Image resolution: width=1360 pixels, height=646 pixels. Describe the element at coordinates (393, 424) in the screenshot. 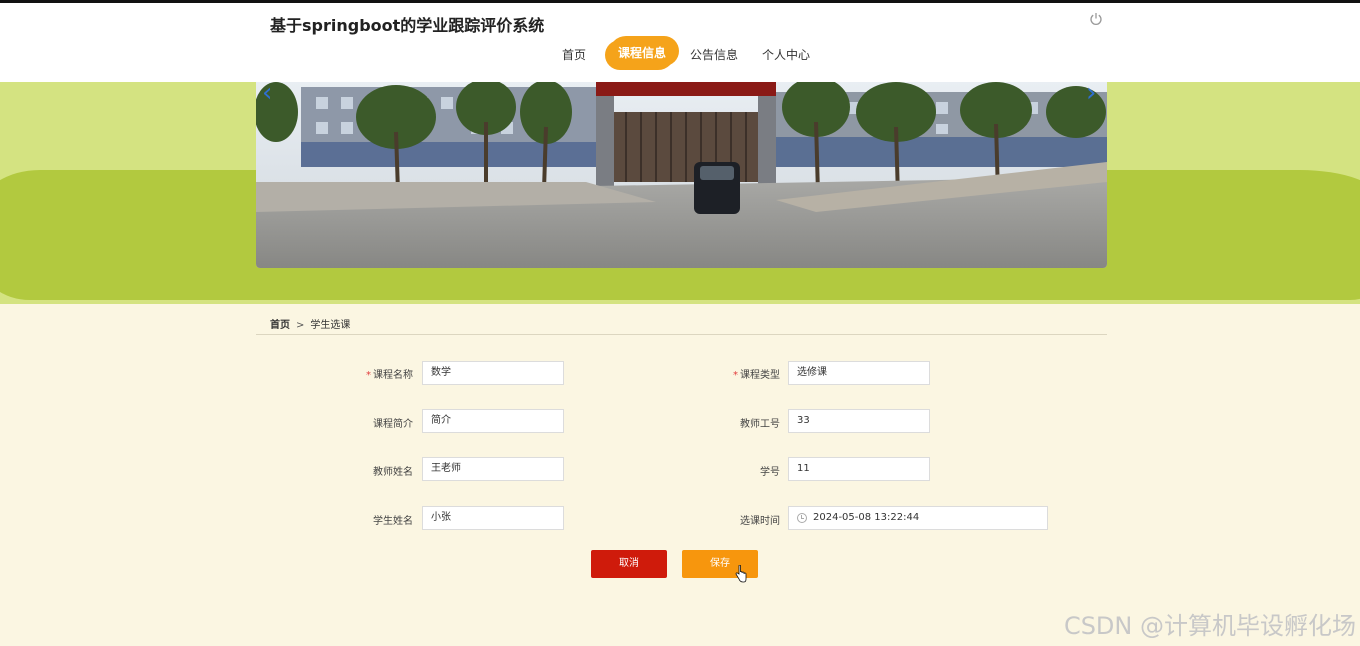

I see `course-intro-label: 课程简介` at that location.